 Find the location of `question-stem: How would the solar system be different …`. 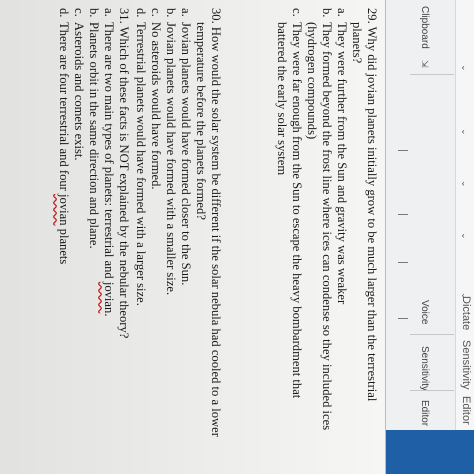

question-stem: How would the solar system be different … is located at coordinates (216, 231).